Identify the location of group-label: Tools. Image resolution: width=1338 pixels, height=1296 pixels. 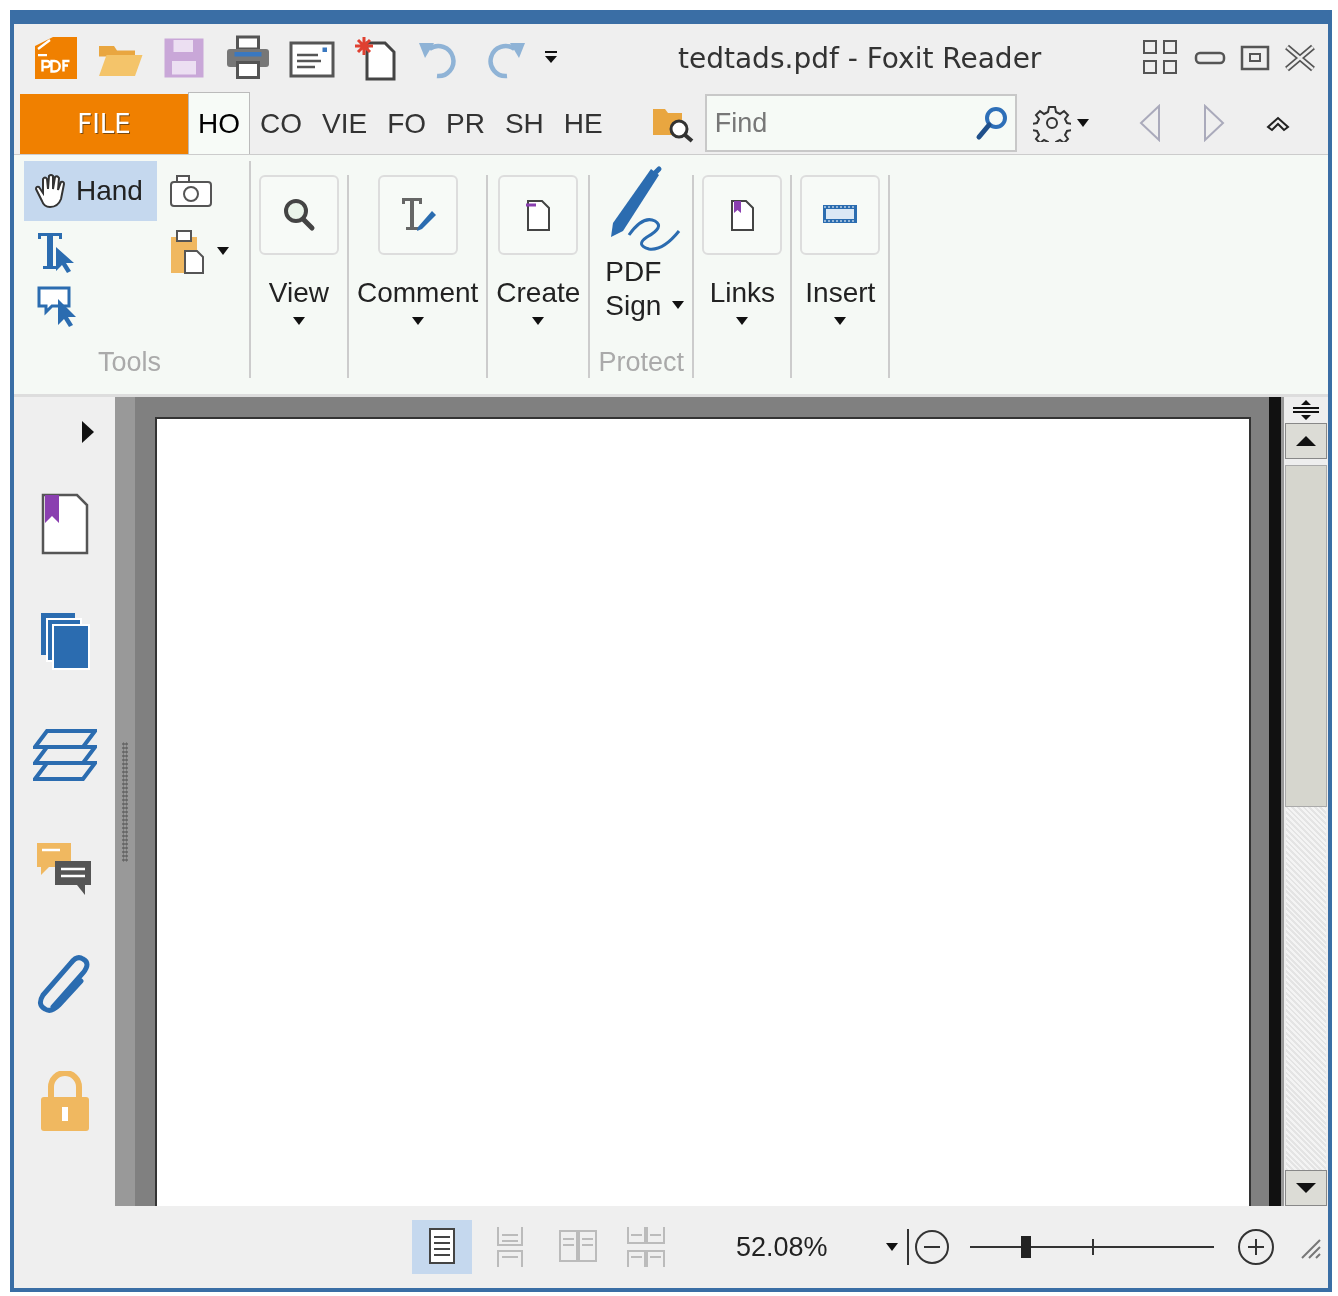
(129, 362).